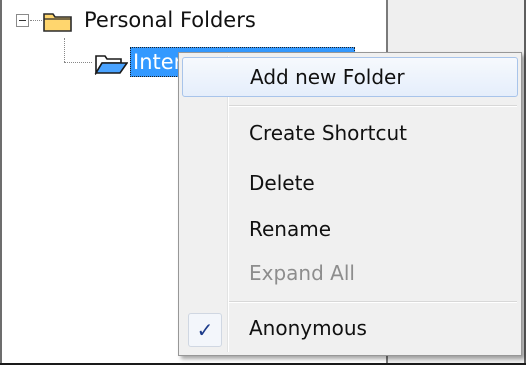 Image resolution: width=526 pixels, height=365 pixels. I want to click on menu-item-expand-all: Expand All, so click(350, 273).